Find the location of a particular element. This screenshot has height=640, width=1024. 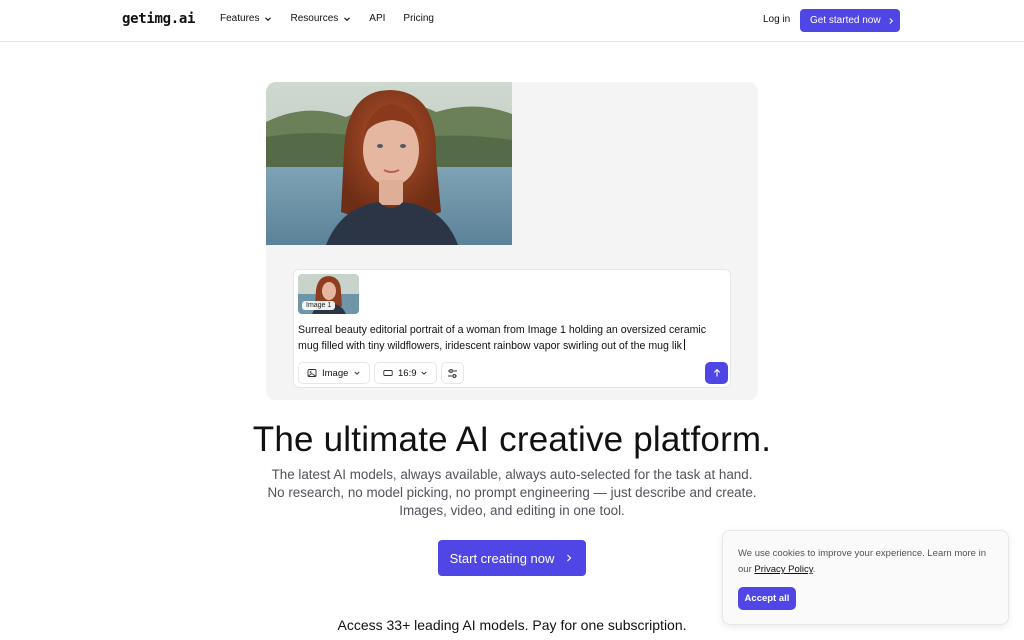

nav-api-label: API is located at coordinates (377, 18).